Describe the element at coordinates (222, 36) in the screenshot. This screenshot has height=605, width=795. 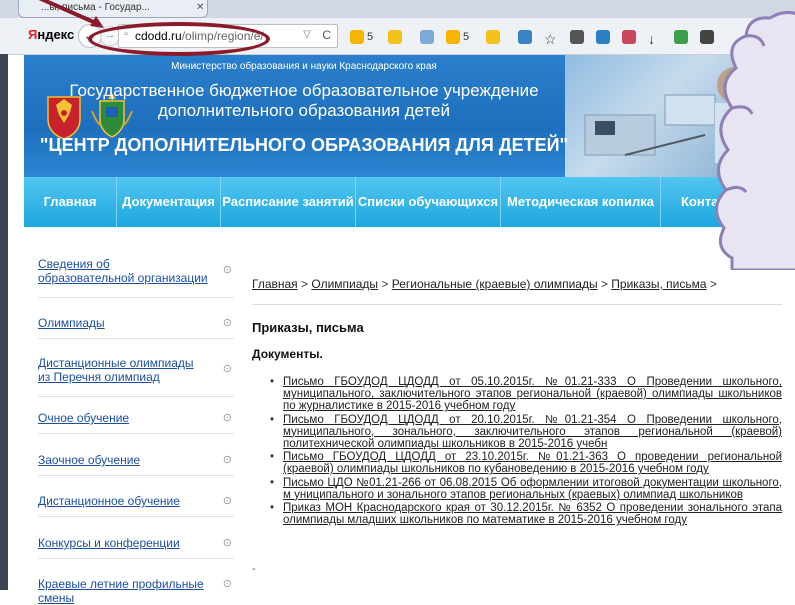
I see `url-path: /olimp/region/e/` at that location.